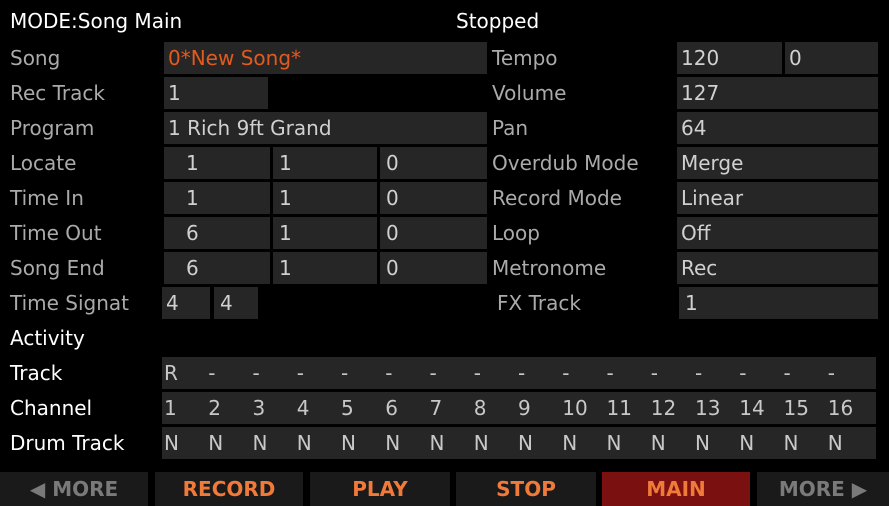  Describe the element at coordinates (325, 233) in the screenshot. I see `timeout-beat-field: 1` at that location.